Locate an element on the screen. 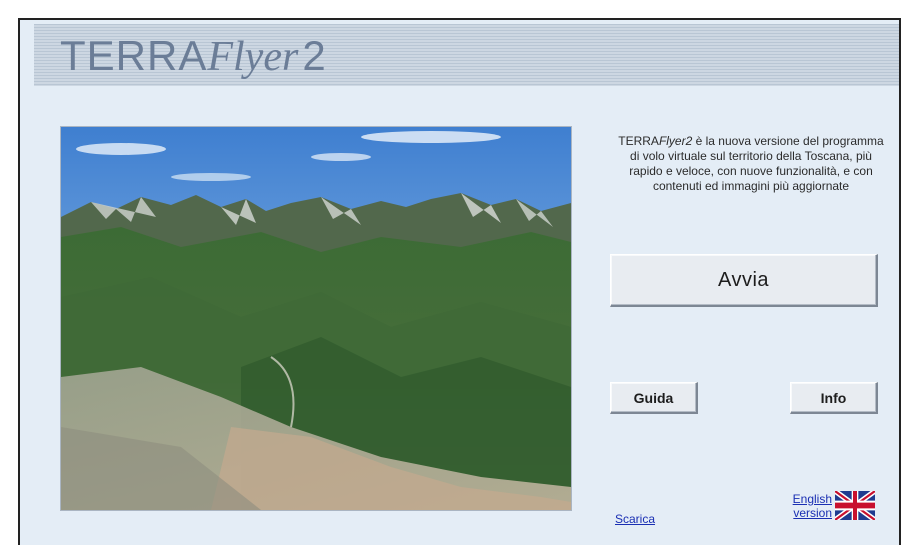  logo-version: 2 is located at coordinates (314, 55).